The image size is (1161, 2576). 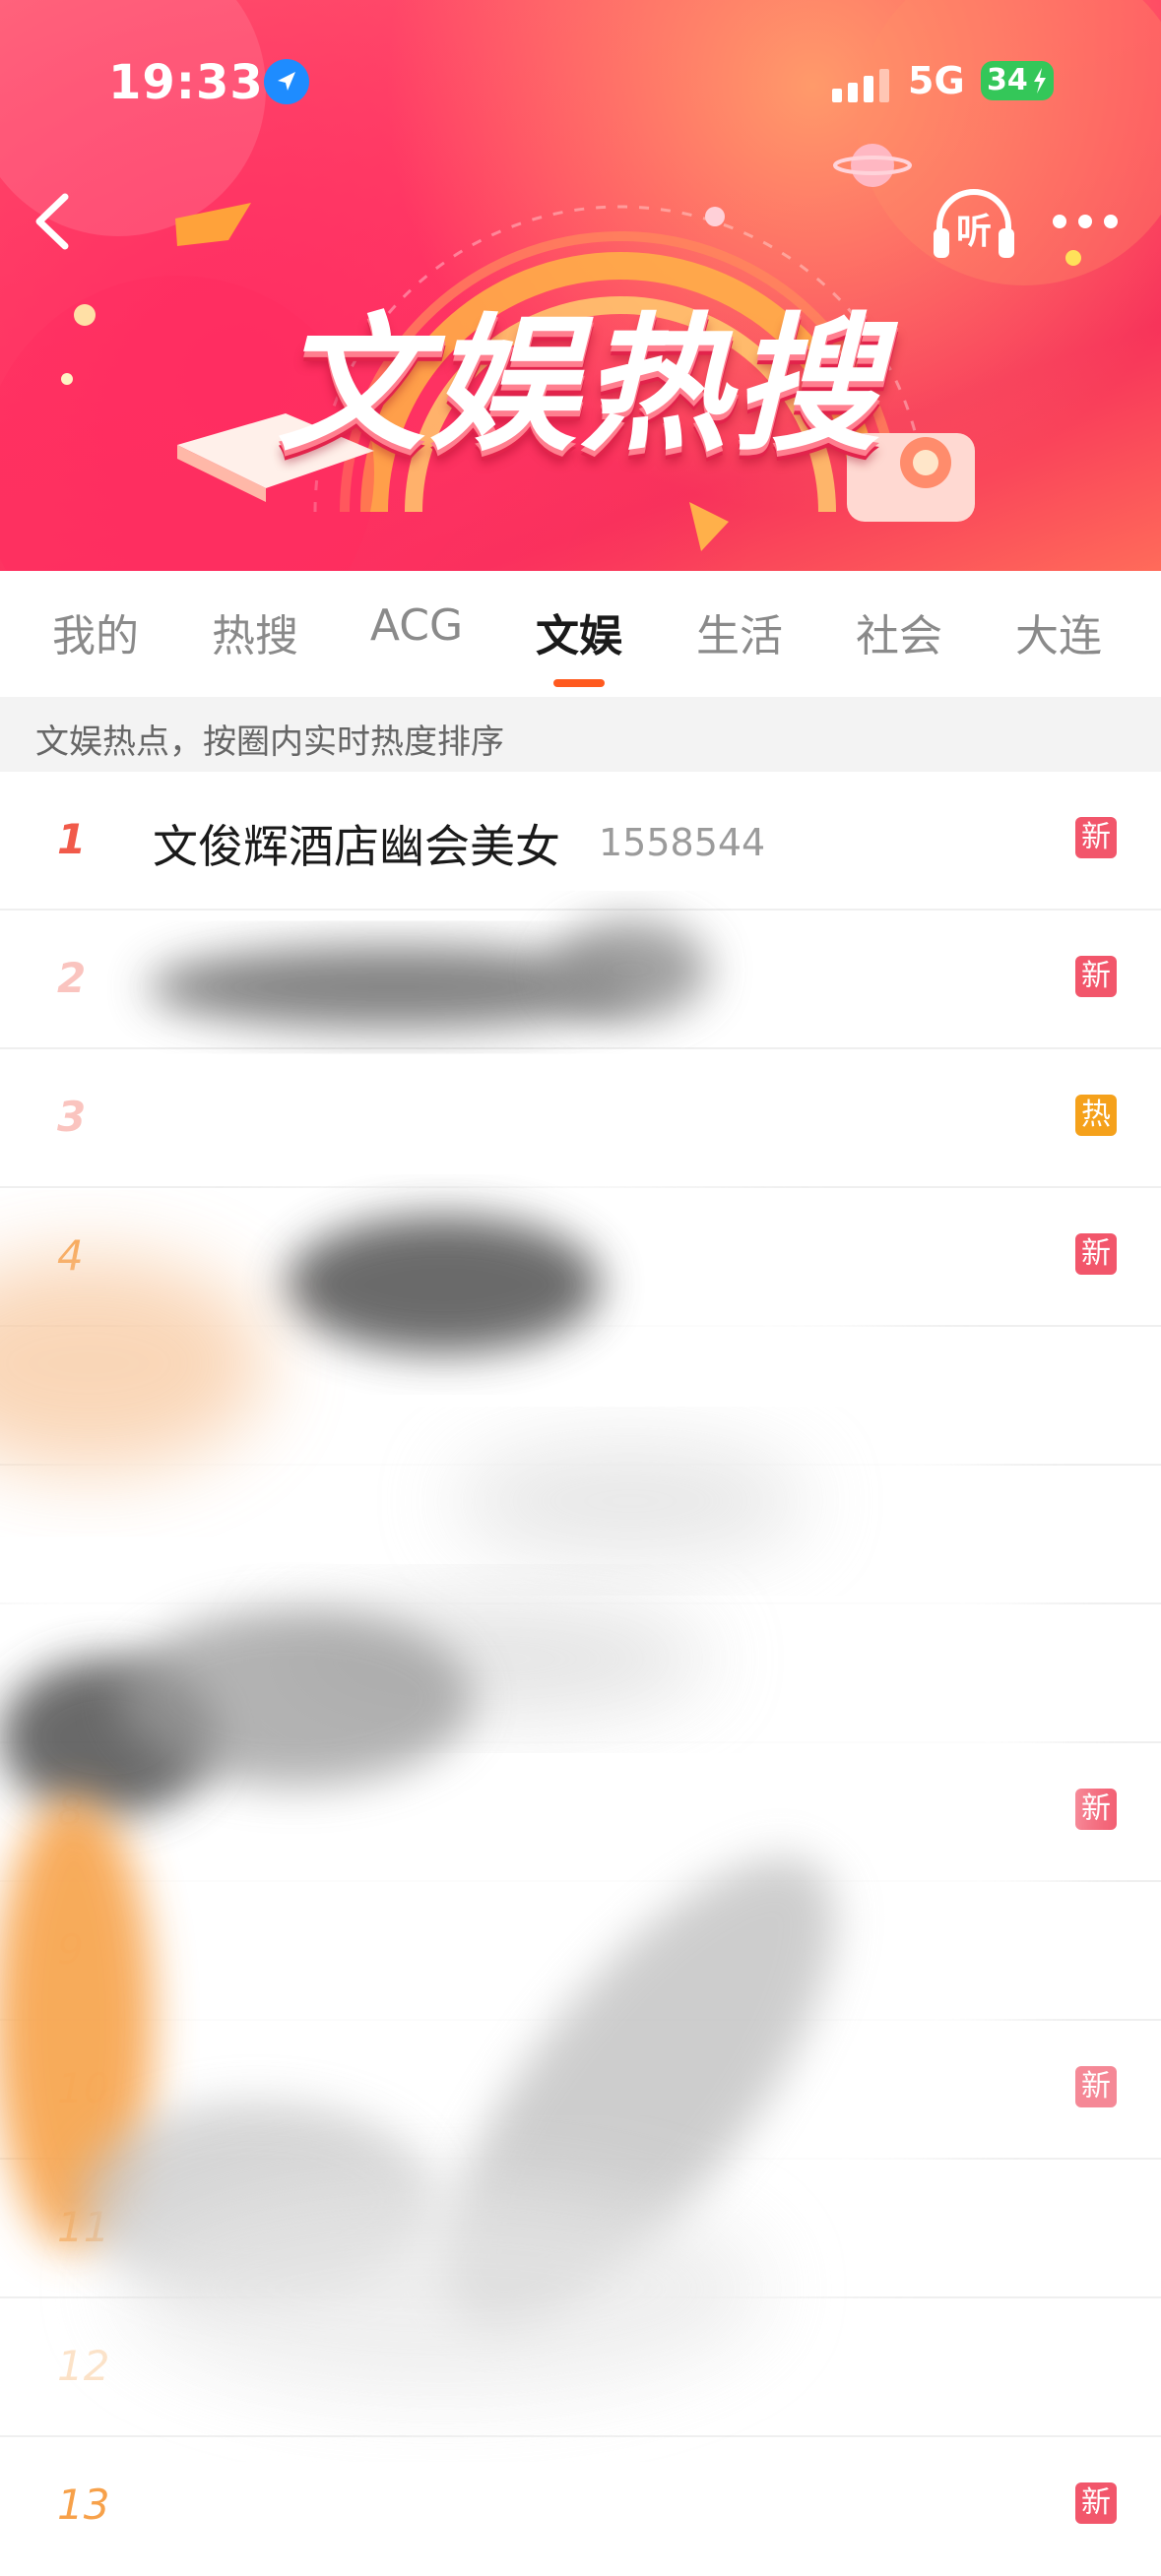 I want to click on status-bar: 19:33 5G 34, so click(x=580, y=84).